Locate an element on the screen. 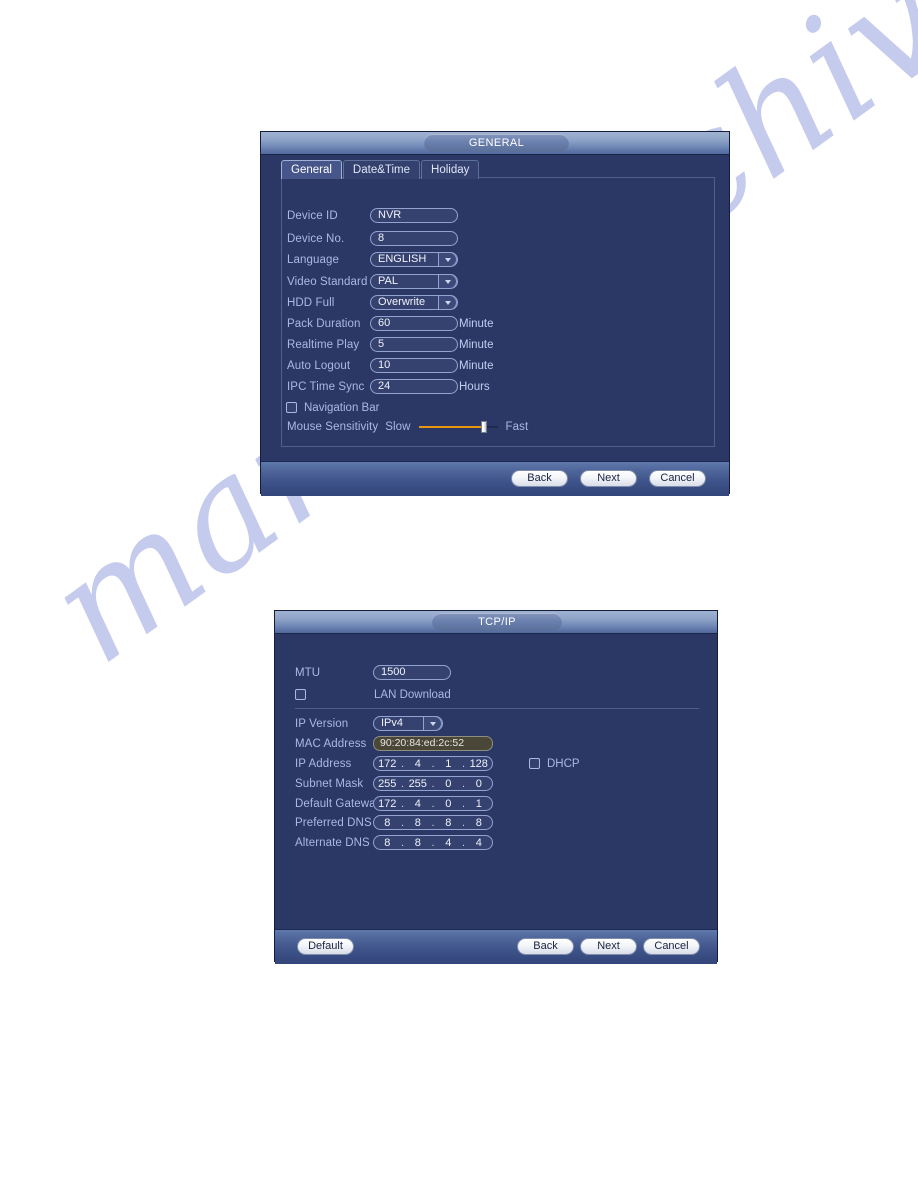 This screenshot has width=918, height=1188. tab-general: General is located at coordinates (311, 169).